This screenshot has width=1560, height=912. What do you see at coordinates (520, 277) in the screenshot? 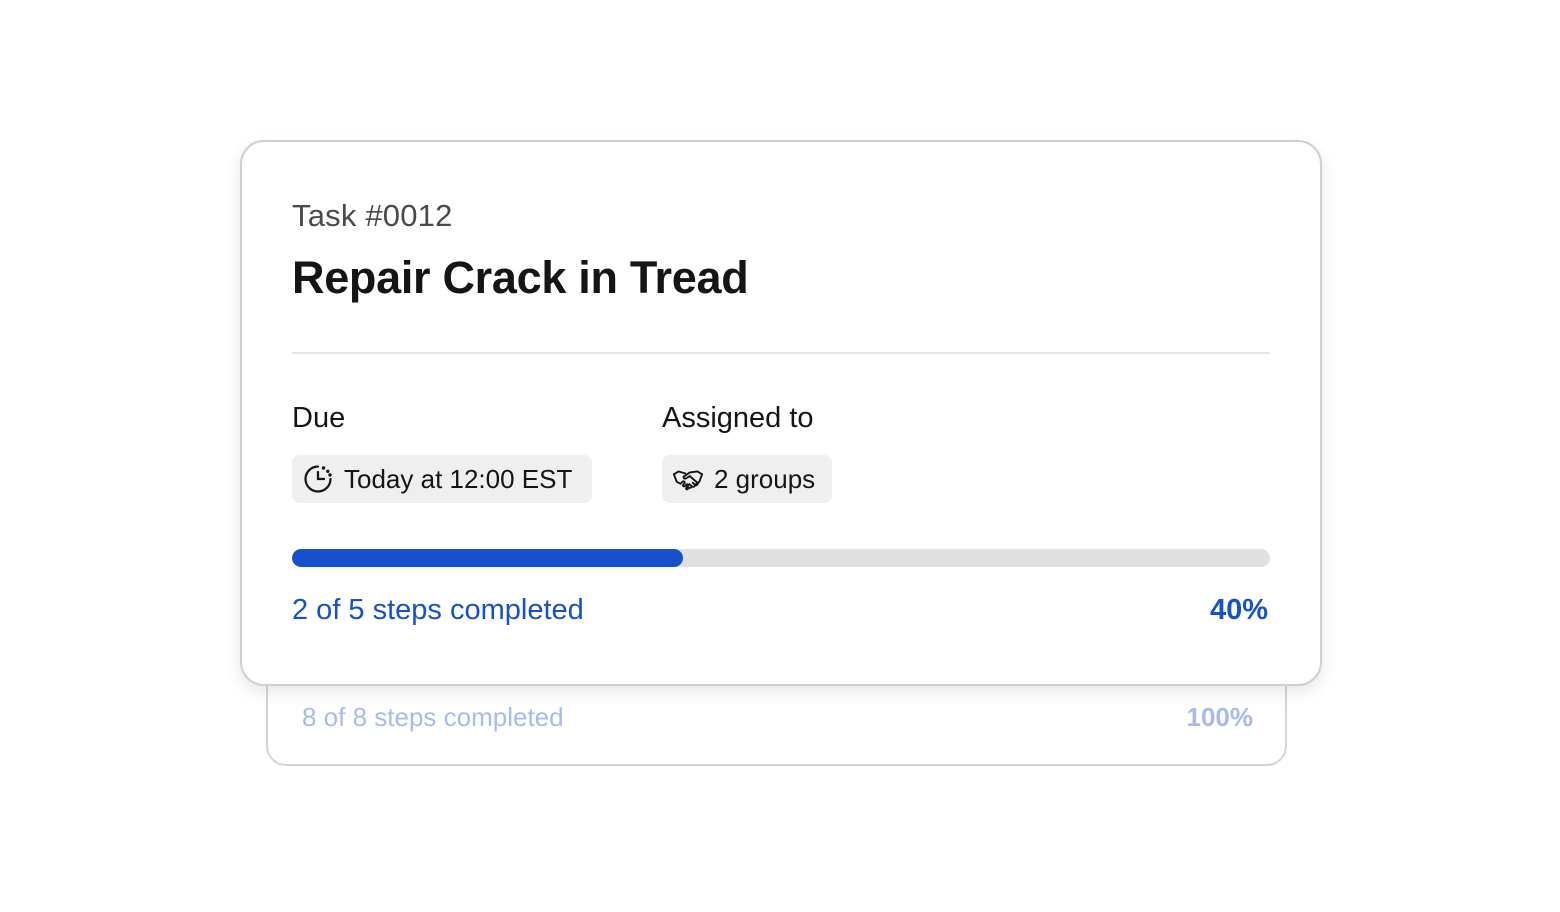
I see `task-title: Repair Crack in Tread` at bounding box center [520, 277].